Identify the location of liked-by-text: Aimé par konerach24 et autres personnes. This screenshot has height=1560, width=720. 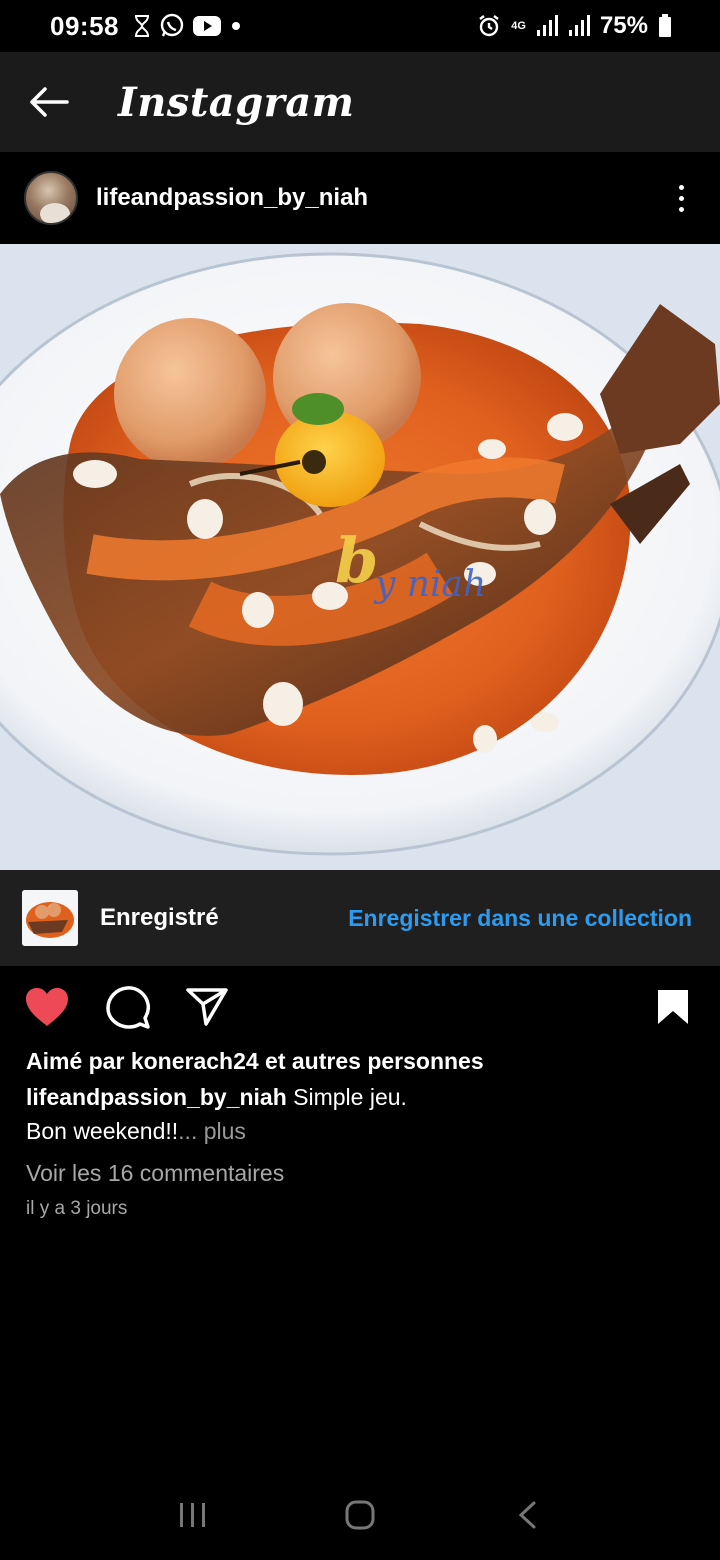
(361, 1061).